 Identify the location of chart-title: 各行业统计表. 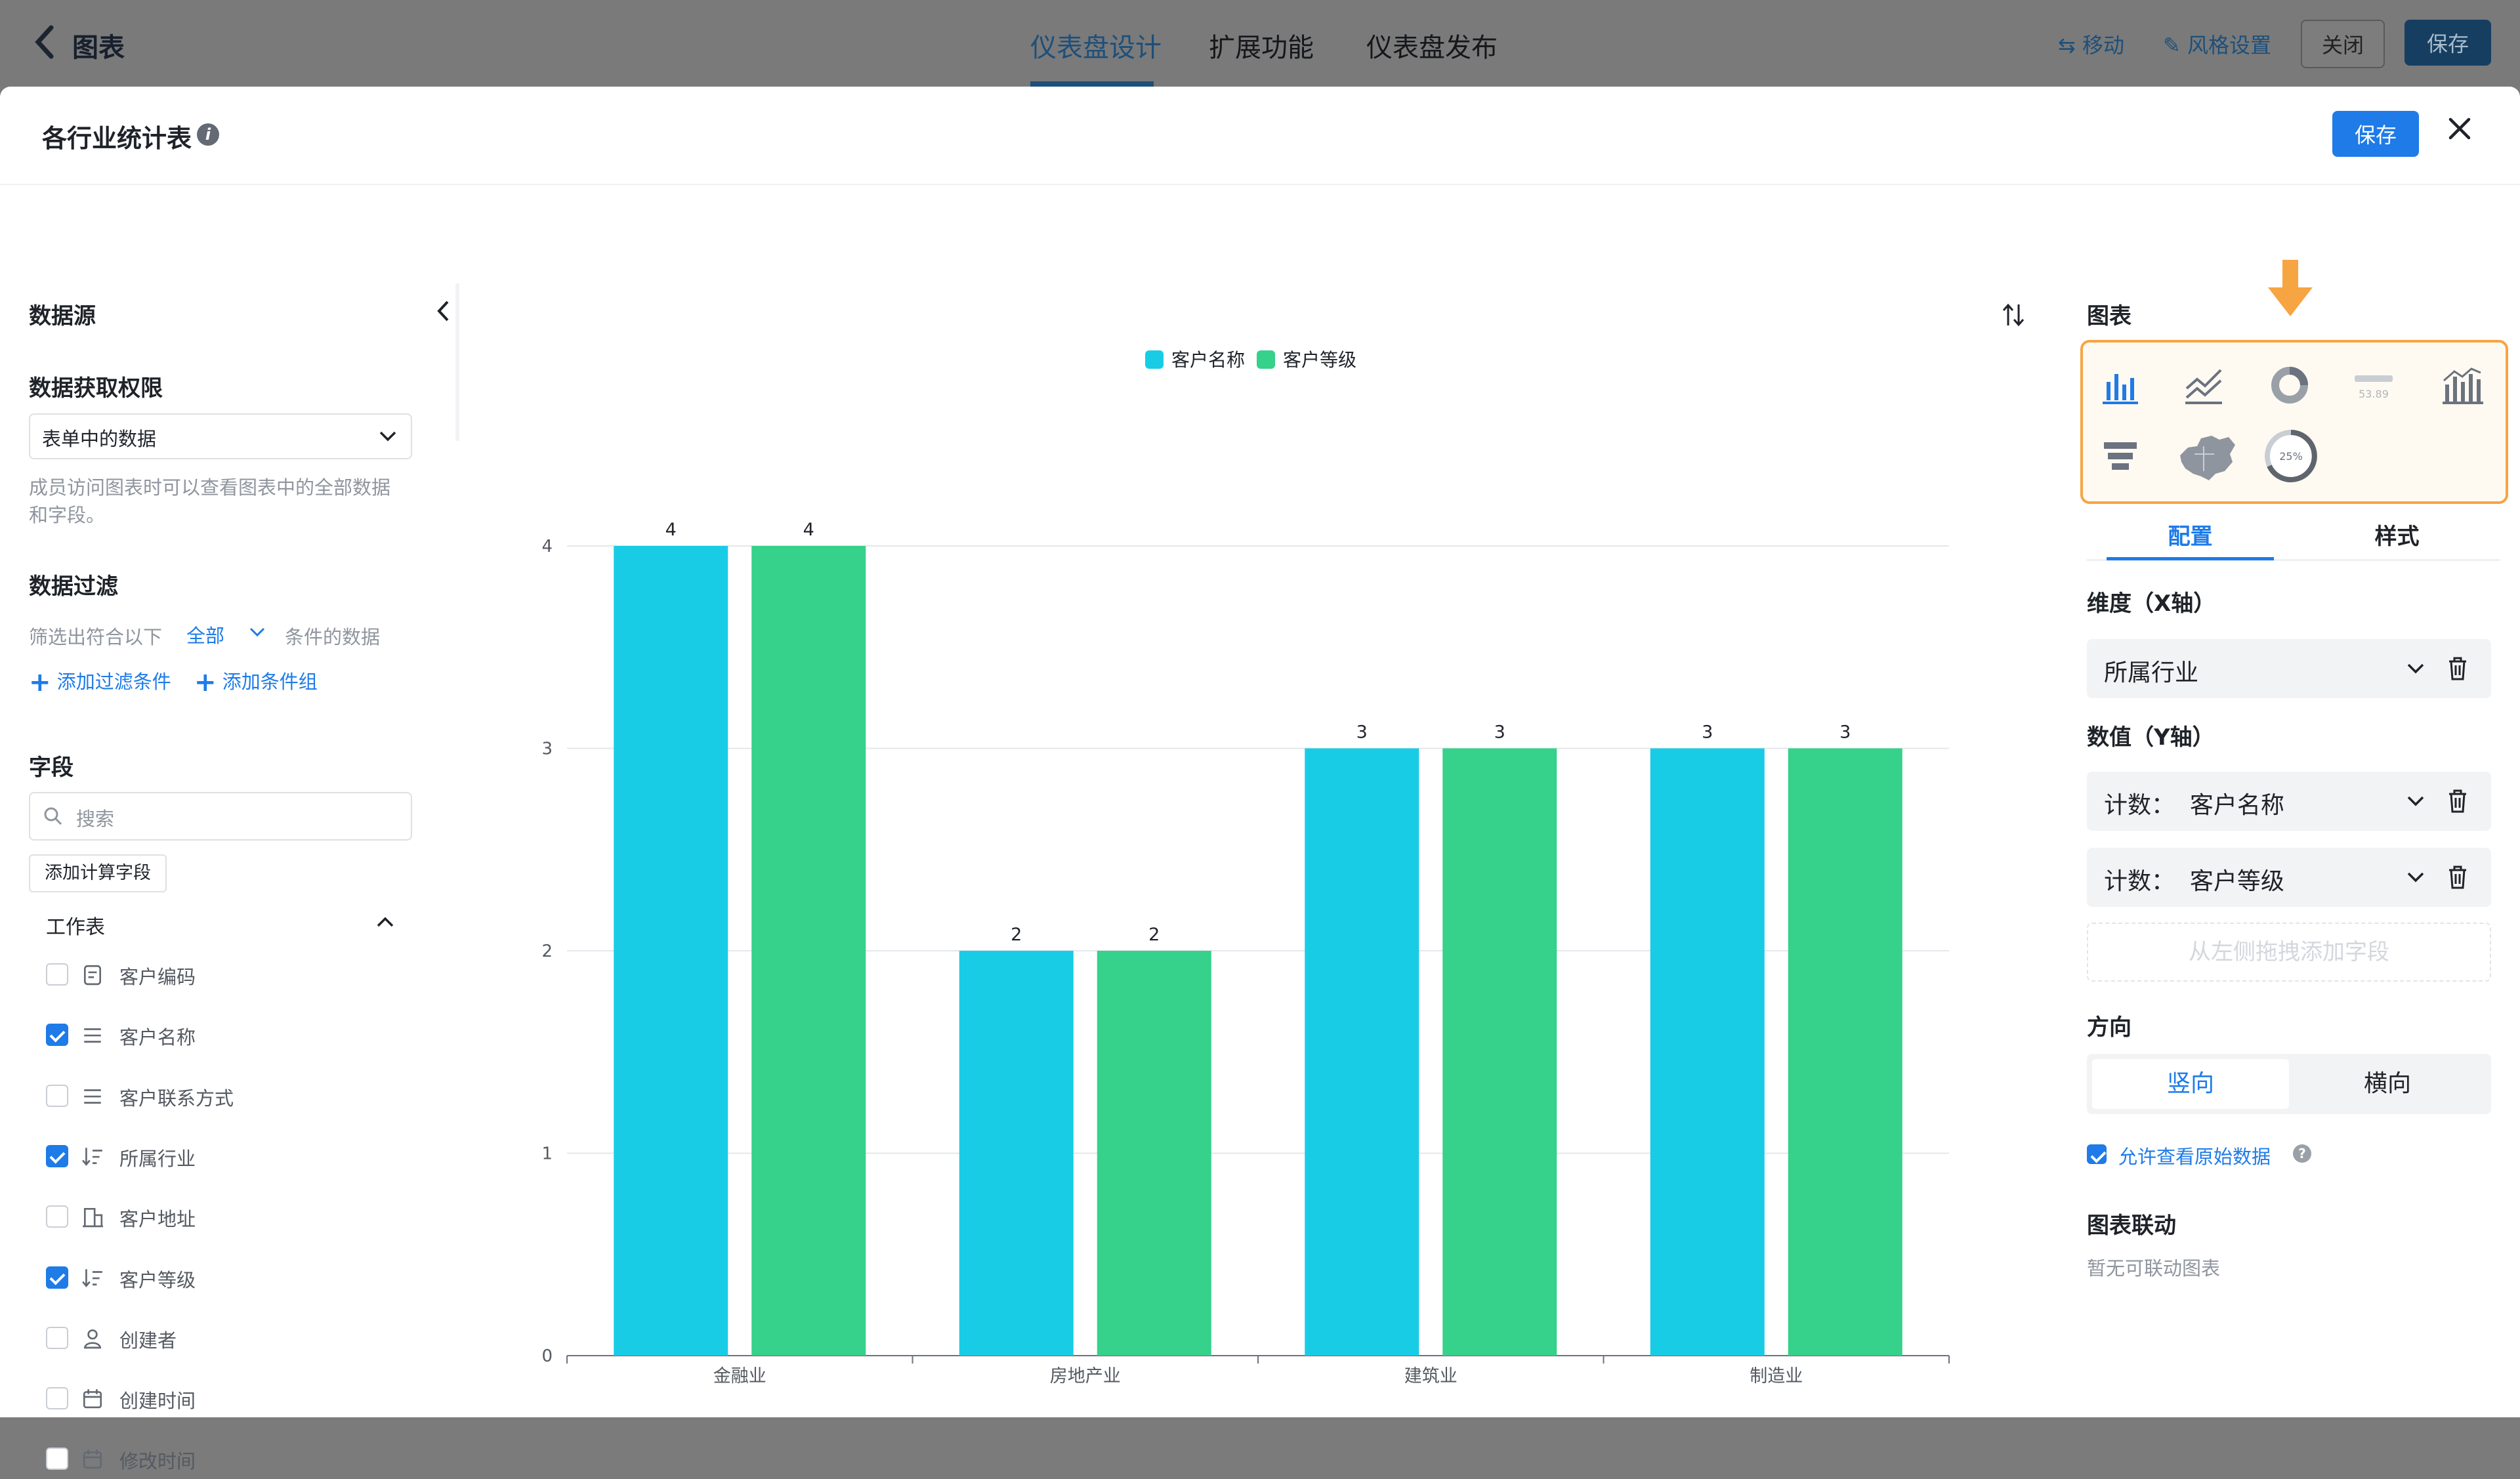
(117, 138).